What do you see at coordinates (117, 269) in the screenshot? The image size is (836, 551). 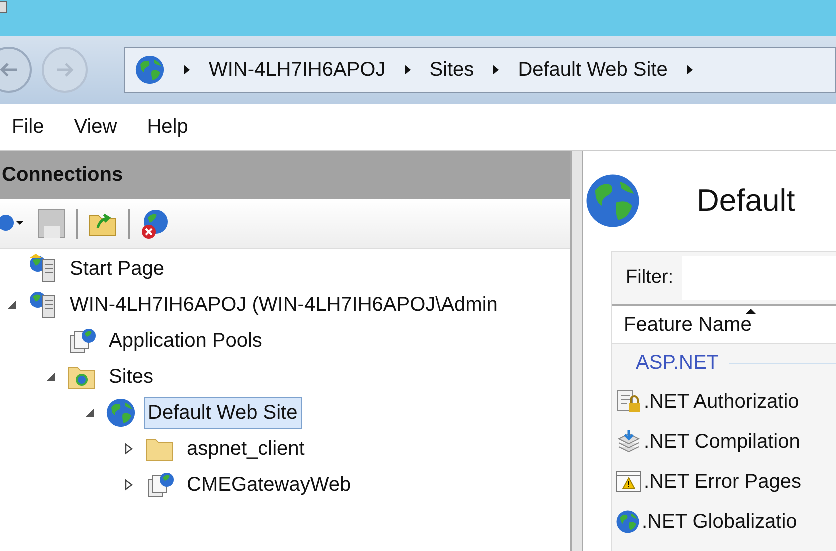 I see `tree-item: Start Page` at bounding box center [117, 269].